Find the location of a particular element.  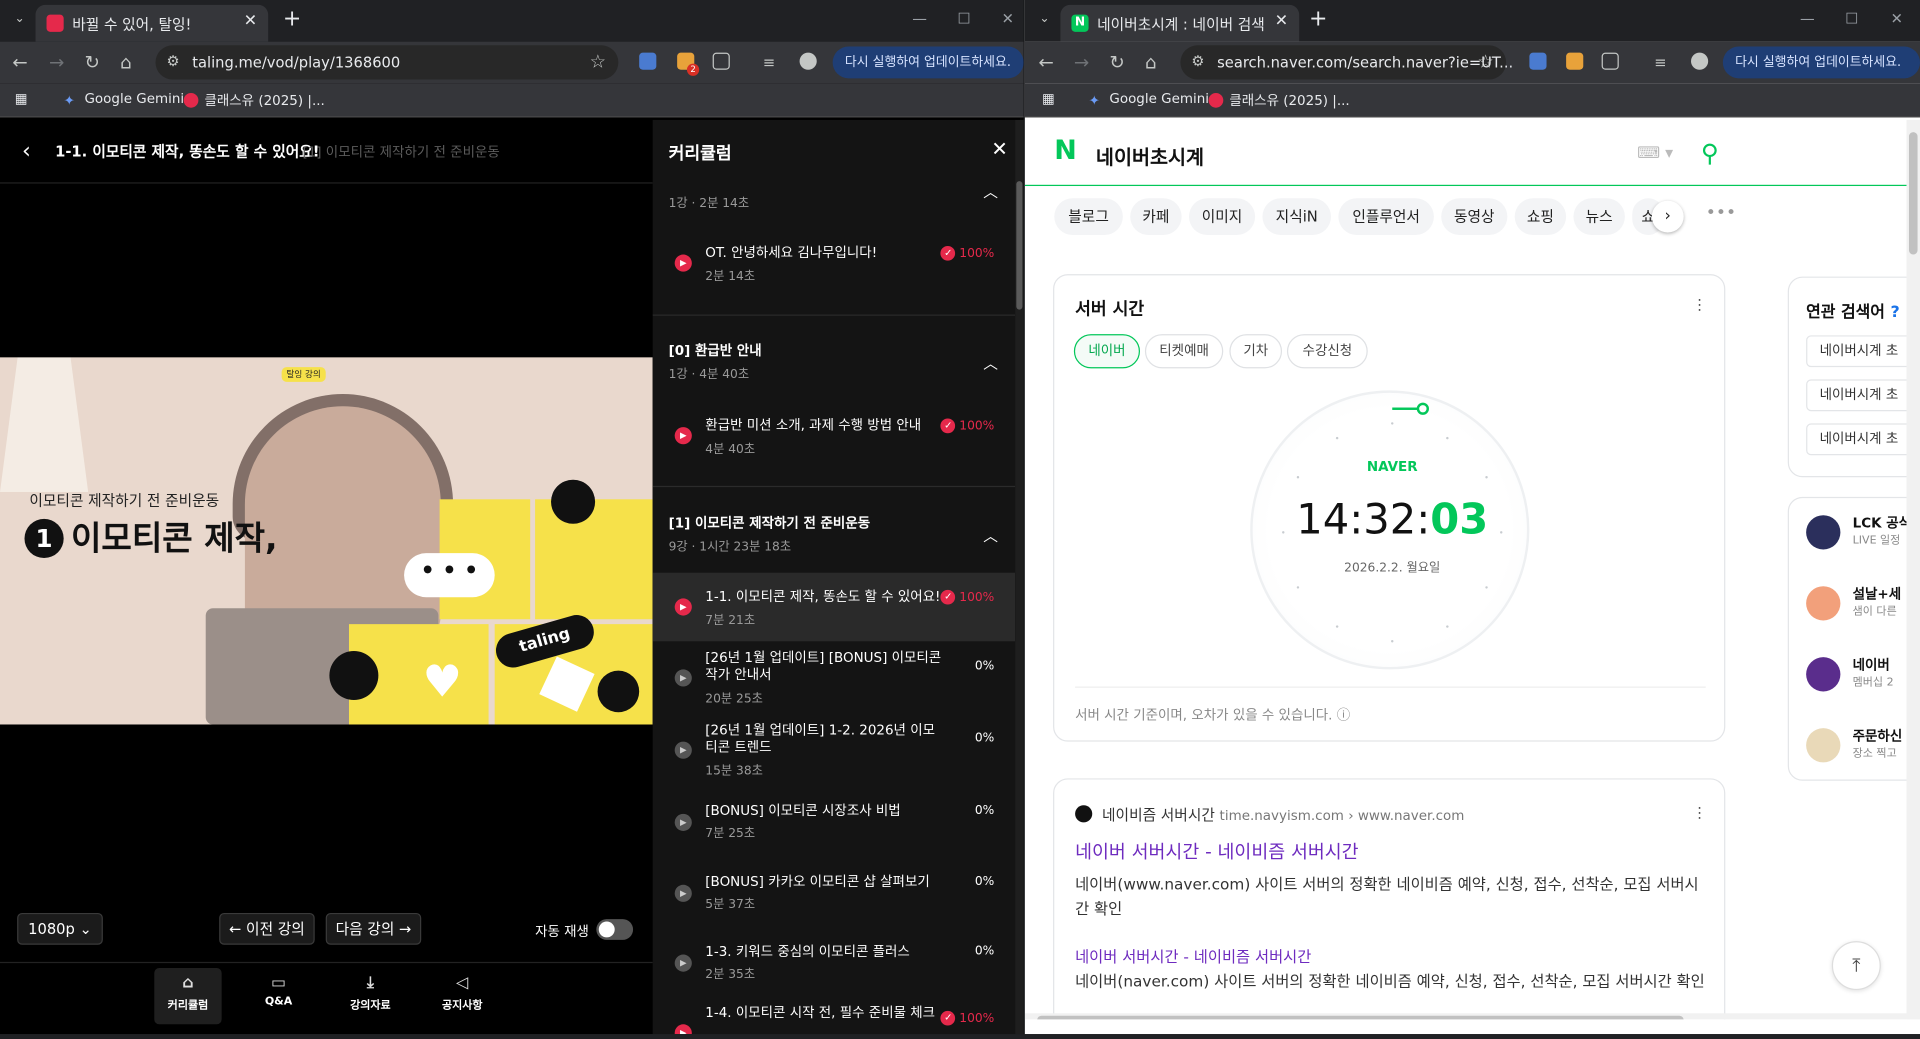

reload-icon: ↻ is located at coordinates (91, 62).